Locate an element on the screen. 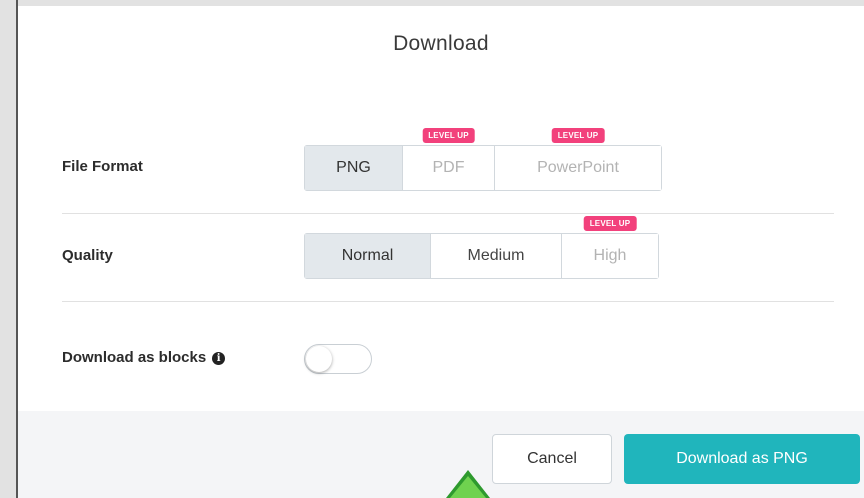 The image size is (864, 498). format-option-label: PowerPoint is located at coordinates (578, 167).